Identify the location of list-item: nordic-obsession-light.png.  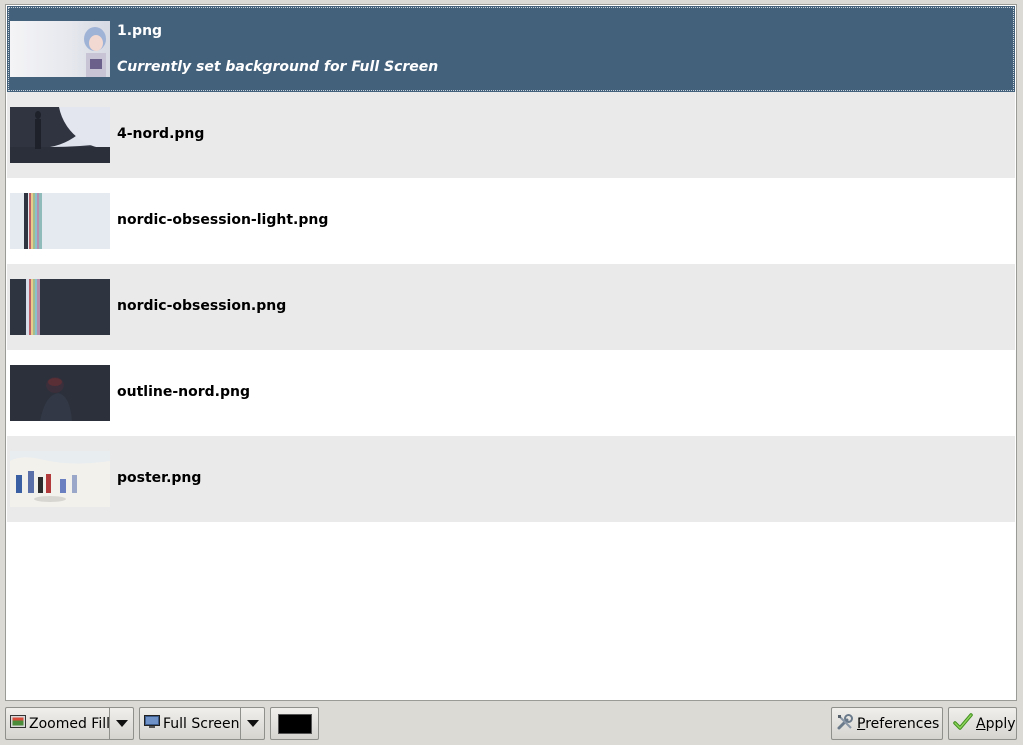
(511, 221).